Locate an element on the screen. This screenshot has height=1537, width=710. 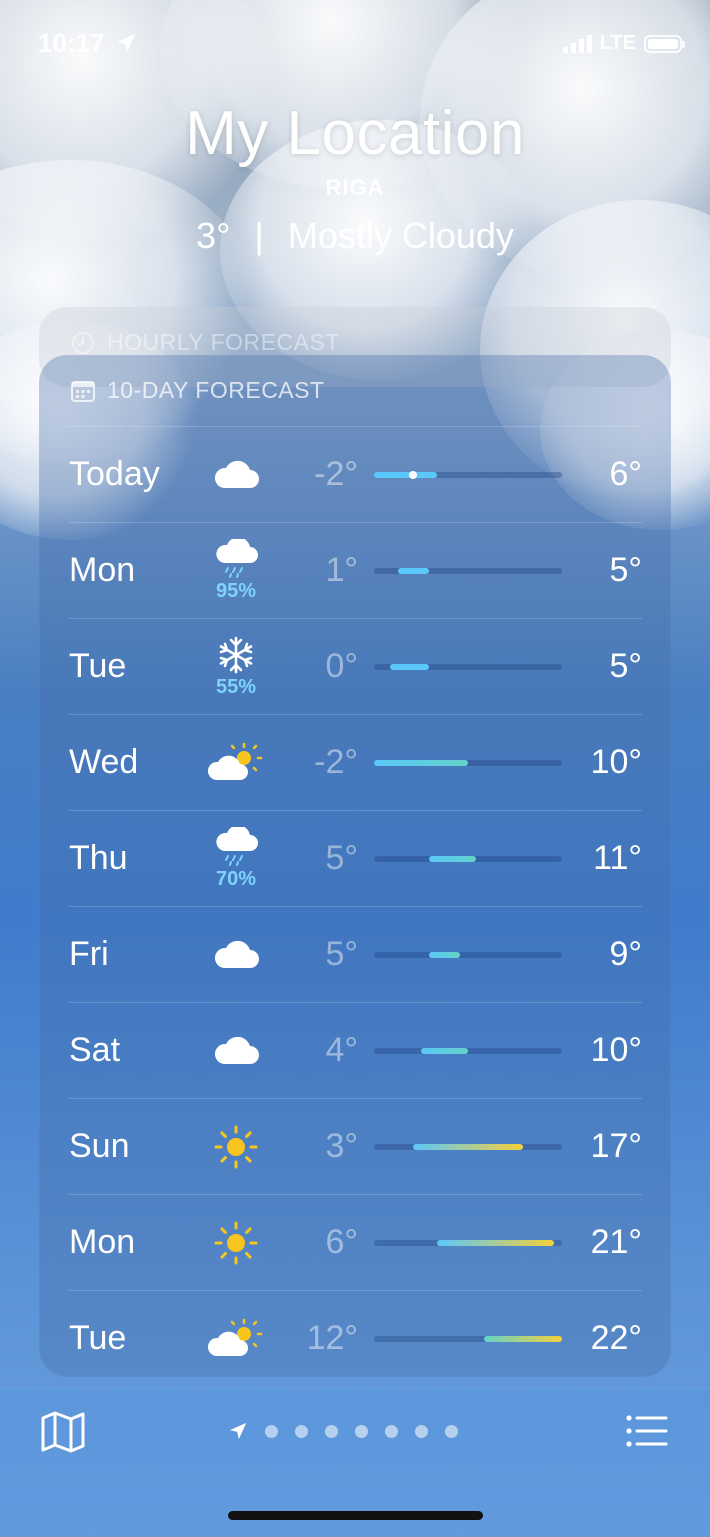
forecast-row: Today -2° 6° is located at coordinates (355, 474).